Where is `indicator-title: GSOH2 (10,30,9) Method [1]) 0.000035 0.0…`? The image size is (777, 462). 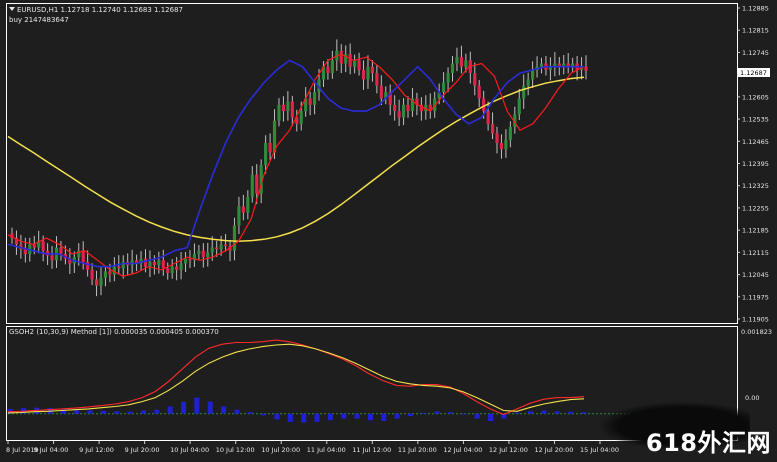
indicator-title: GSOH2 (10,30,9) Method [1]) 0.000035 0.0… is located at coordinates (114, 332).